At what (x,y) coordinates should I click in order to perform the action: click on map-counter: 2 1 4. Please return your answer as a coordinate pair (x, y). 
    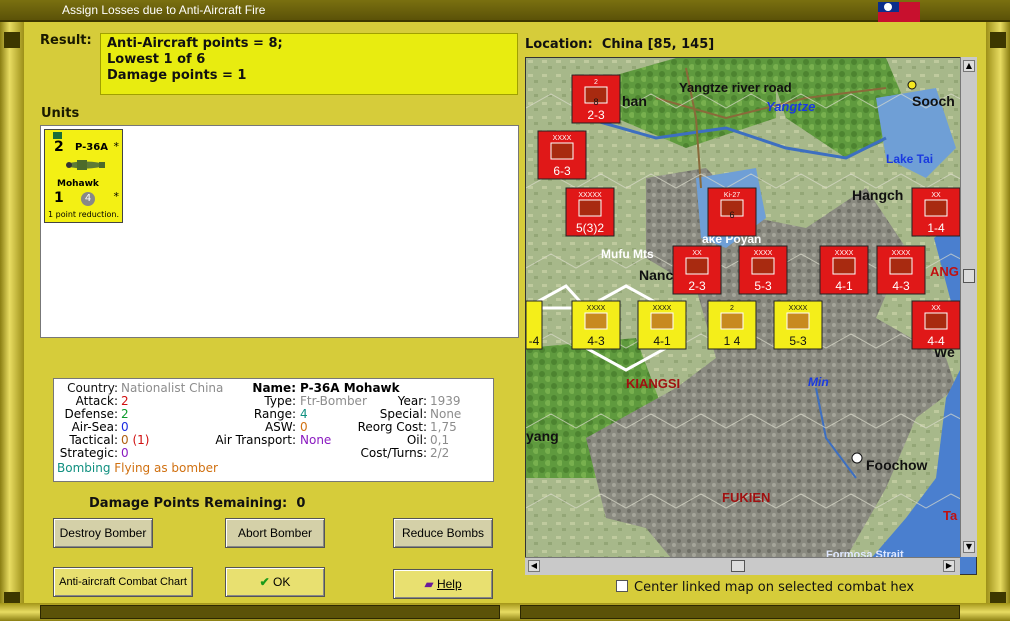
    Looking at the image, I should click on (732, 325).